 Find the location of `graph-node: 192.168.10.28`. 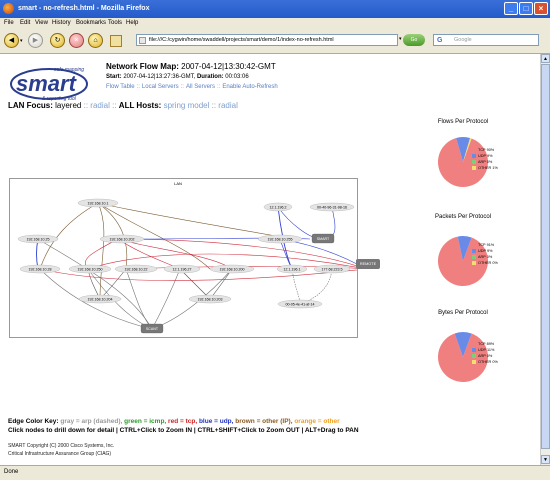

graph-node: 192.168.10.28 is located at coordinates (40, 269).